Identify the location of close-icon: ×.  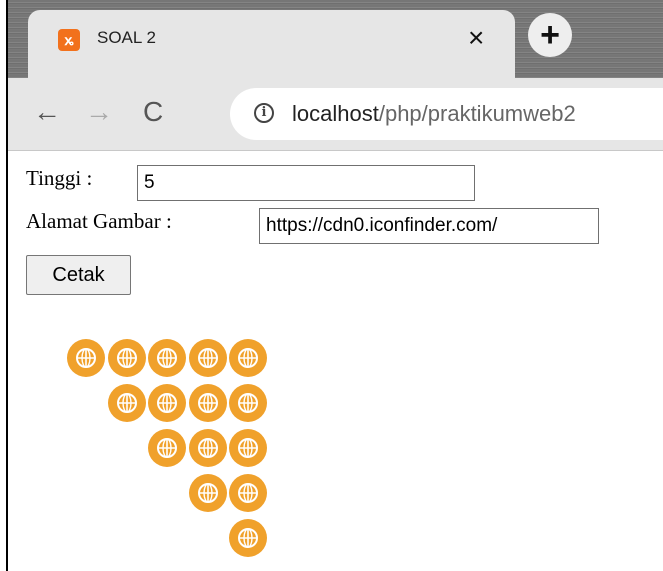
(476, 38).